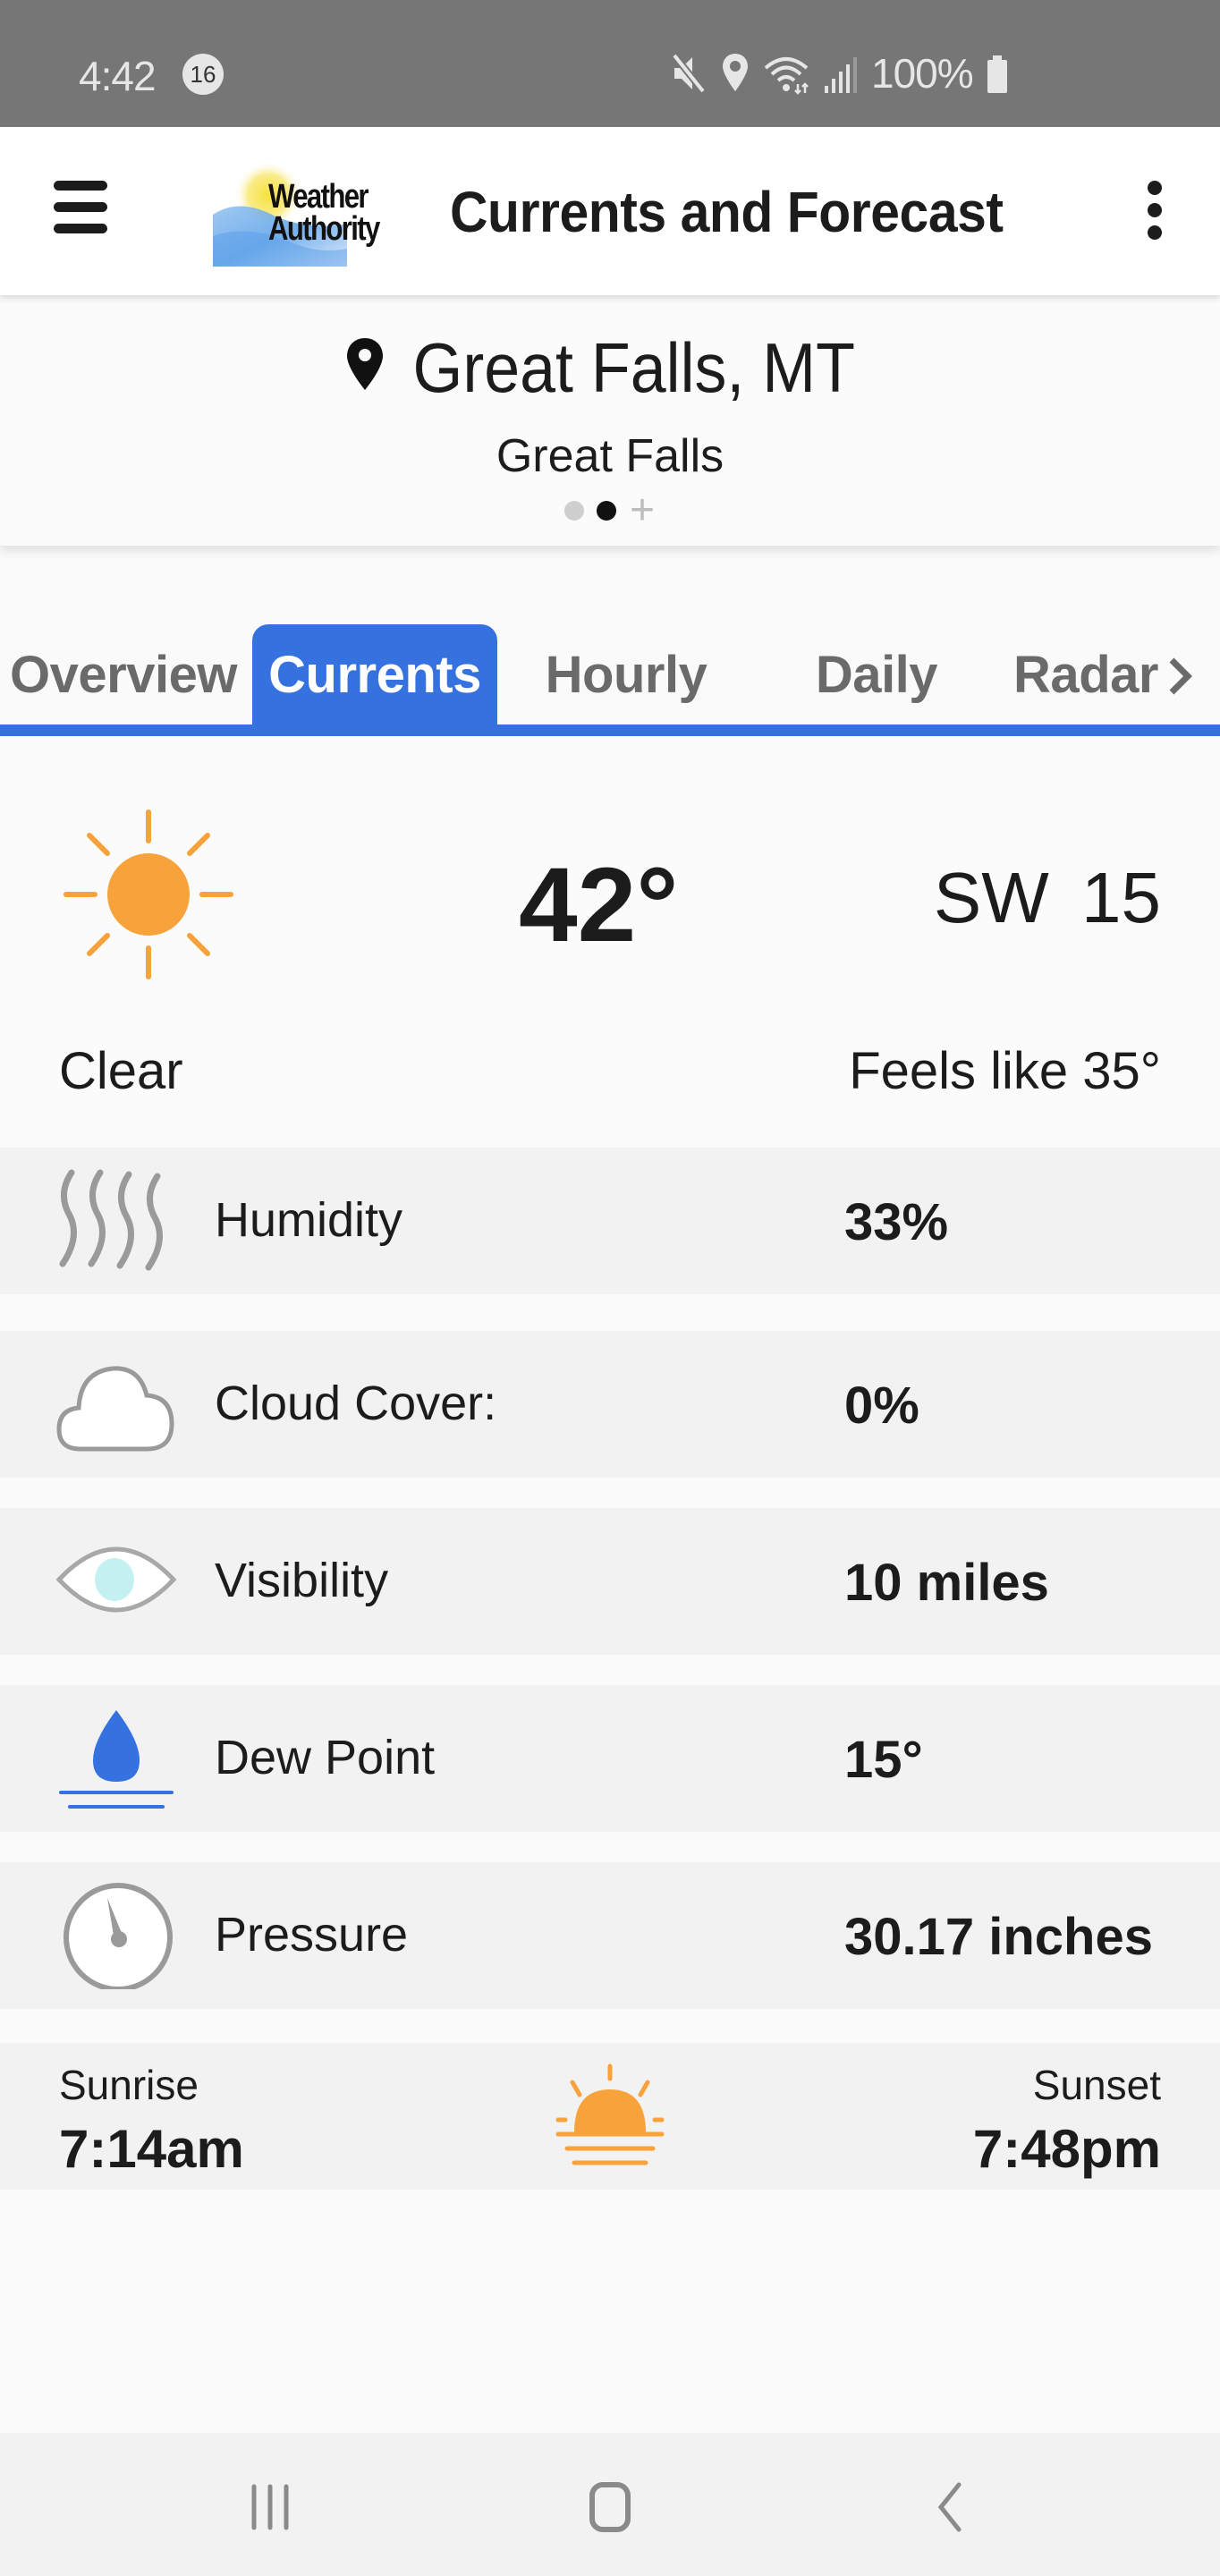 The image size is (1220, 2576). I want to click on notification-count-badge: 16, so click(203, 74).